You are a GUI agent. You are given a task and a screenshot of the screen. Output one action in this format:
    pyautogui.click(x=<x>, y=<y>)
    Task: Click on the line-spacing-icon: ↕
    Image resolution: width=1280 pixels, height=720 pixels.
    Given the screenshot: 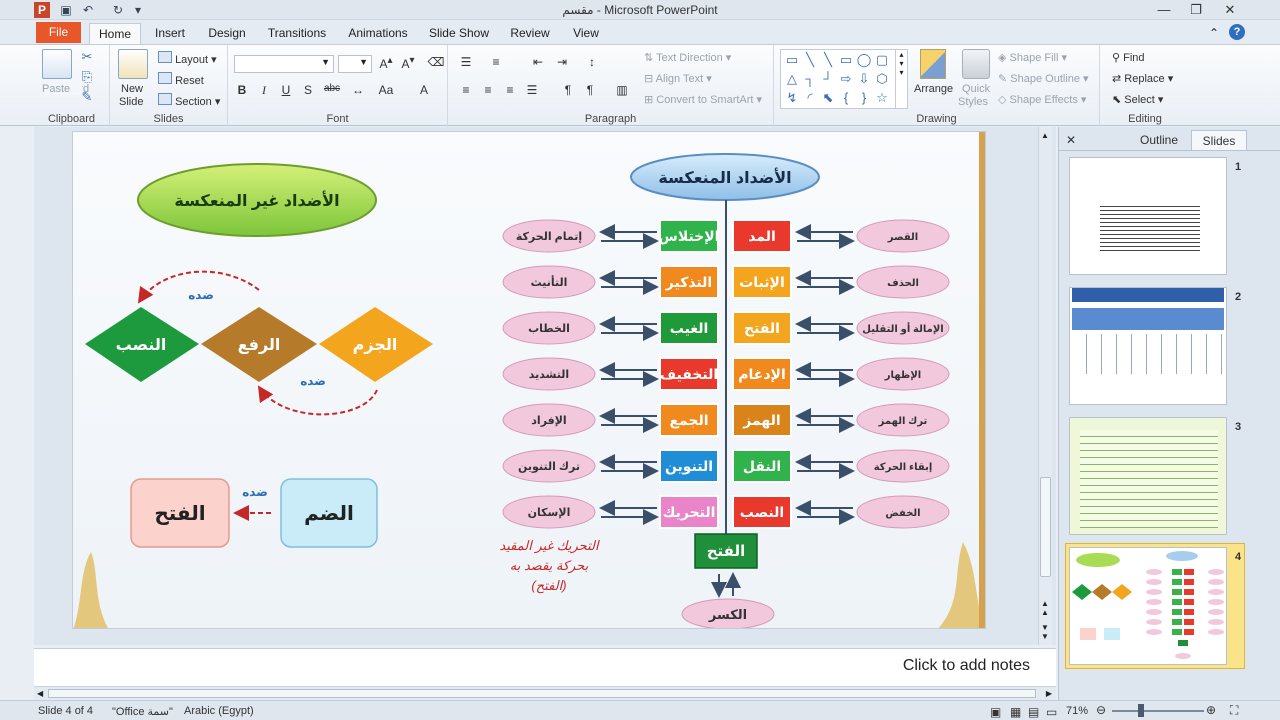 What is the action you would take?
    pyautogui.click(x=592, y=62)
    